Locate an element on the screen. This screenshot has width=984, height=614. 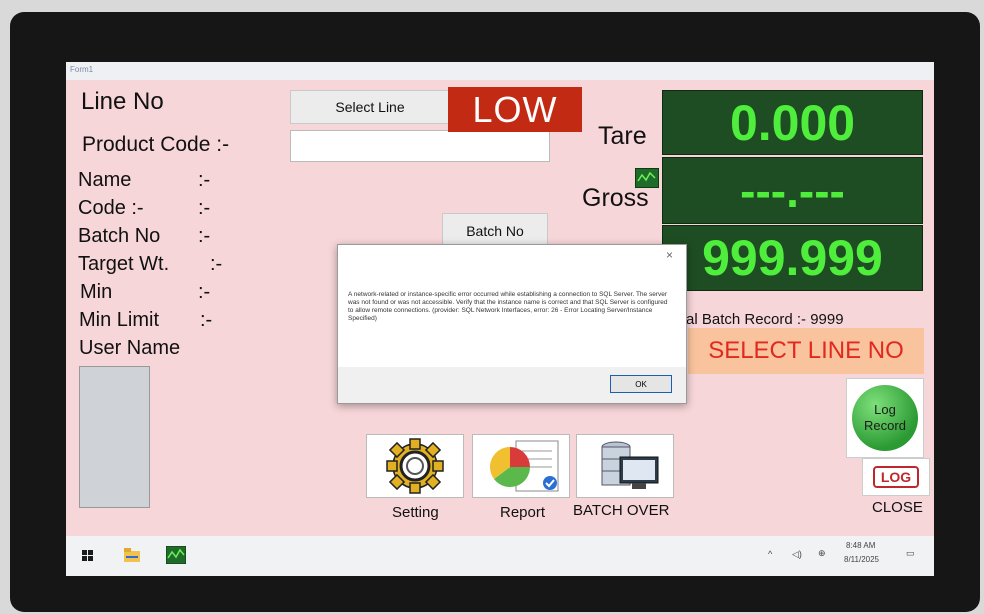
target-wt-label: Target Wt. is located at coordinates (124, 264).